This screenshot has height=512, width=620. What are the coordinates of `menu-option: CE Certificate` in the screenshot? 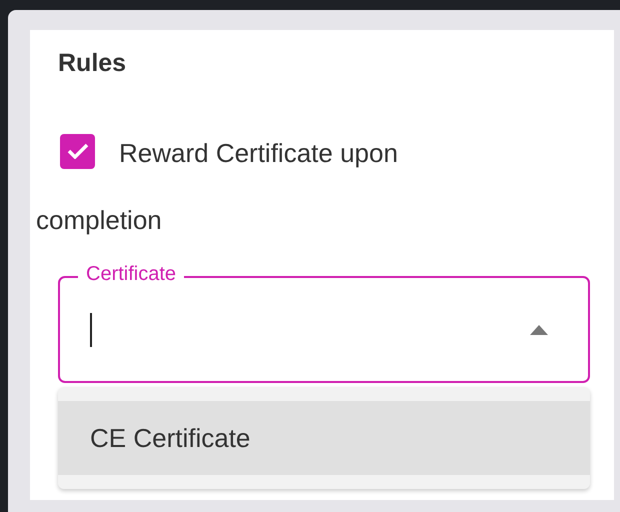 It's located at (324, 438).